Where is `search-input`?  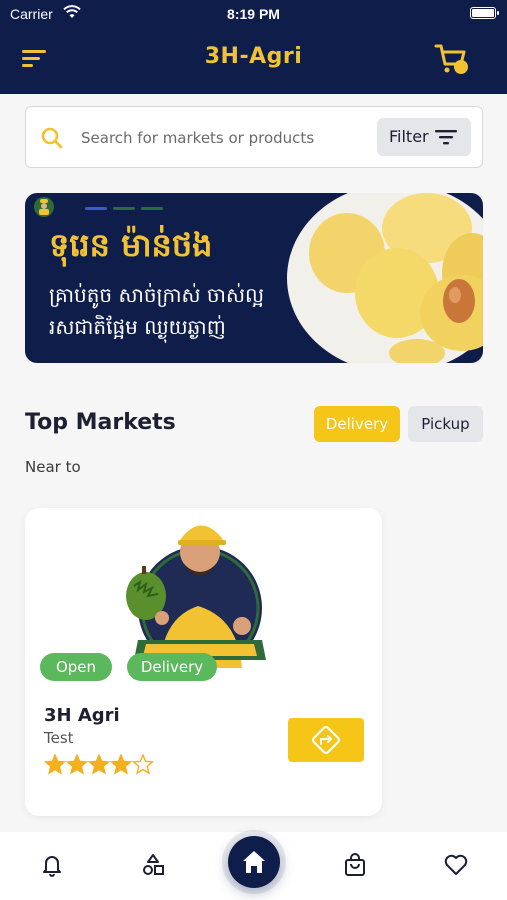 search-input is located at coordinates (226, 138).